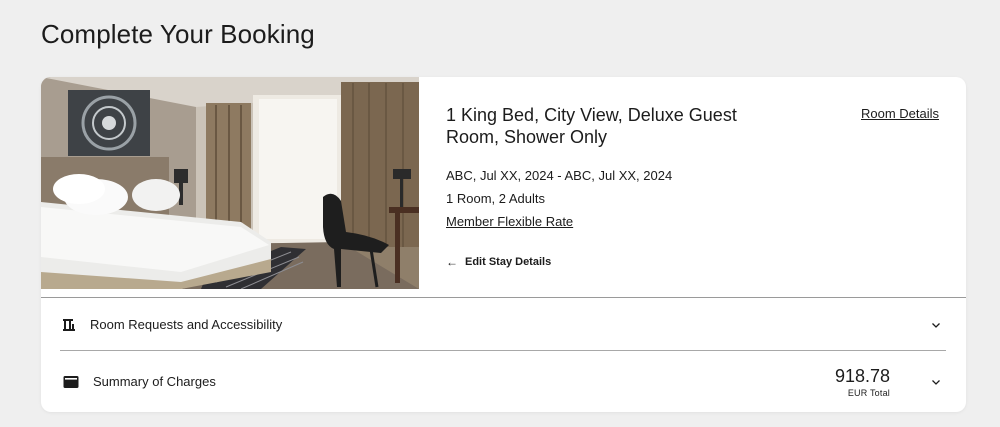  Describe the element at coordinates (69, 325) in the screenshot. I see `accessibility-icon` at that location.